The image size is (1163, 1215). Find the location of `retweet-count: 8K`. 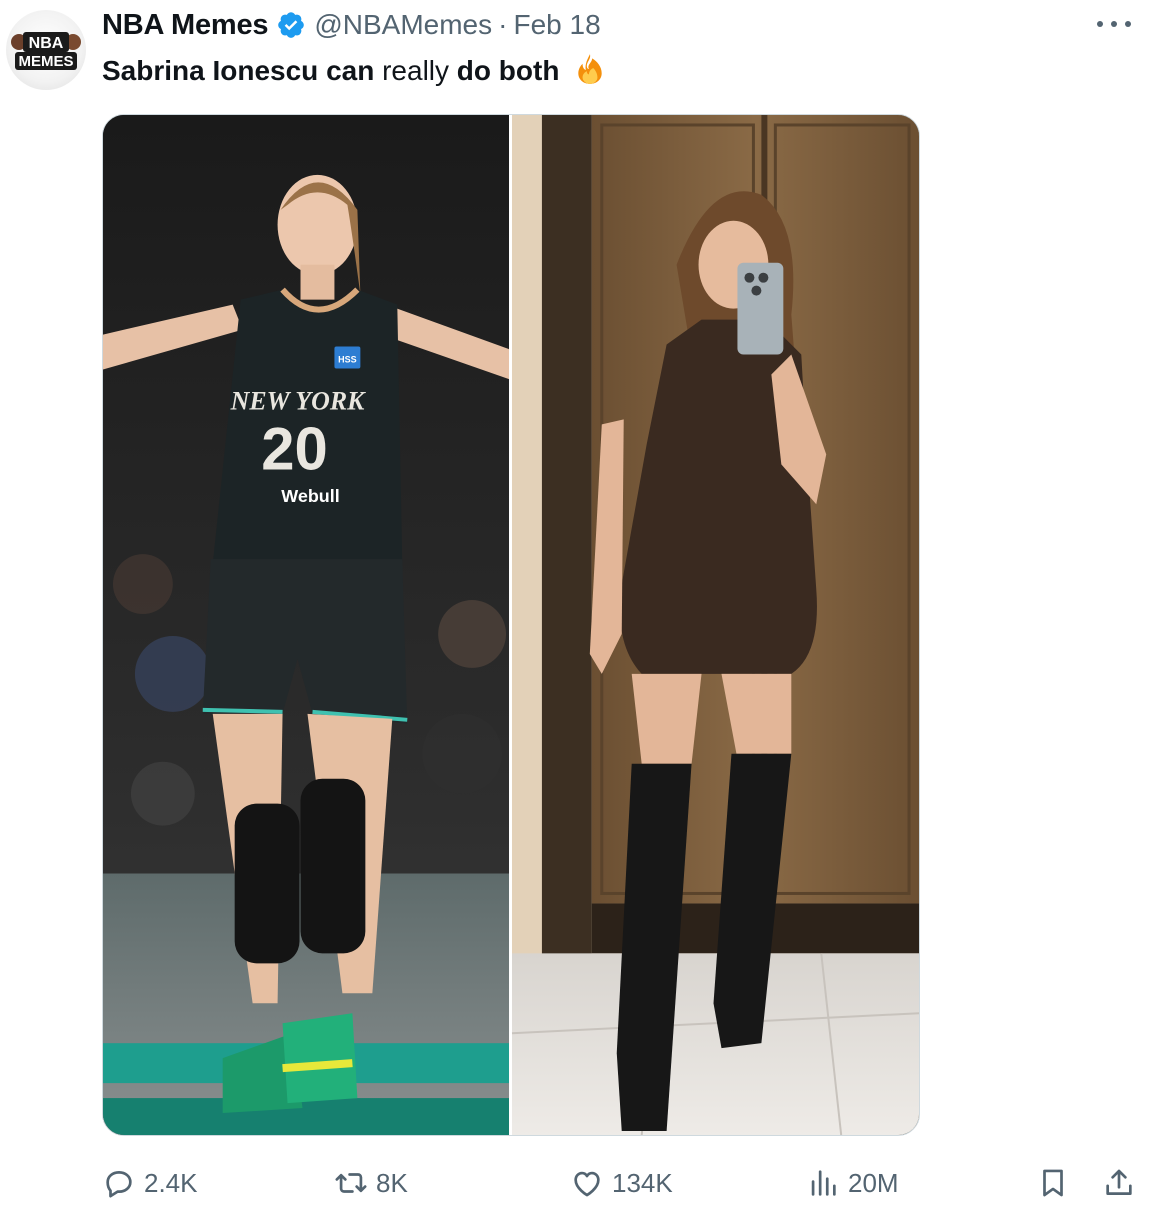

retweet-count: 8K is located at coordinates (392, 1182).